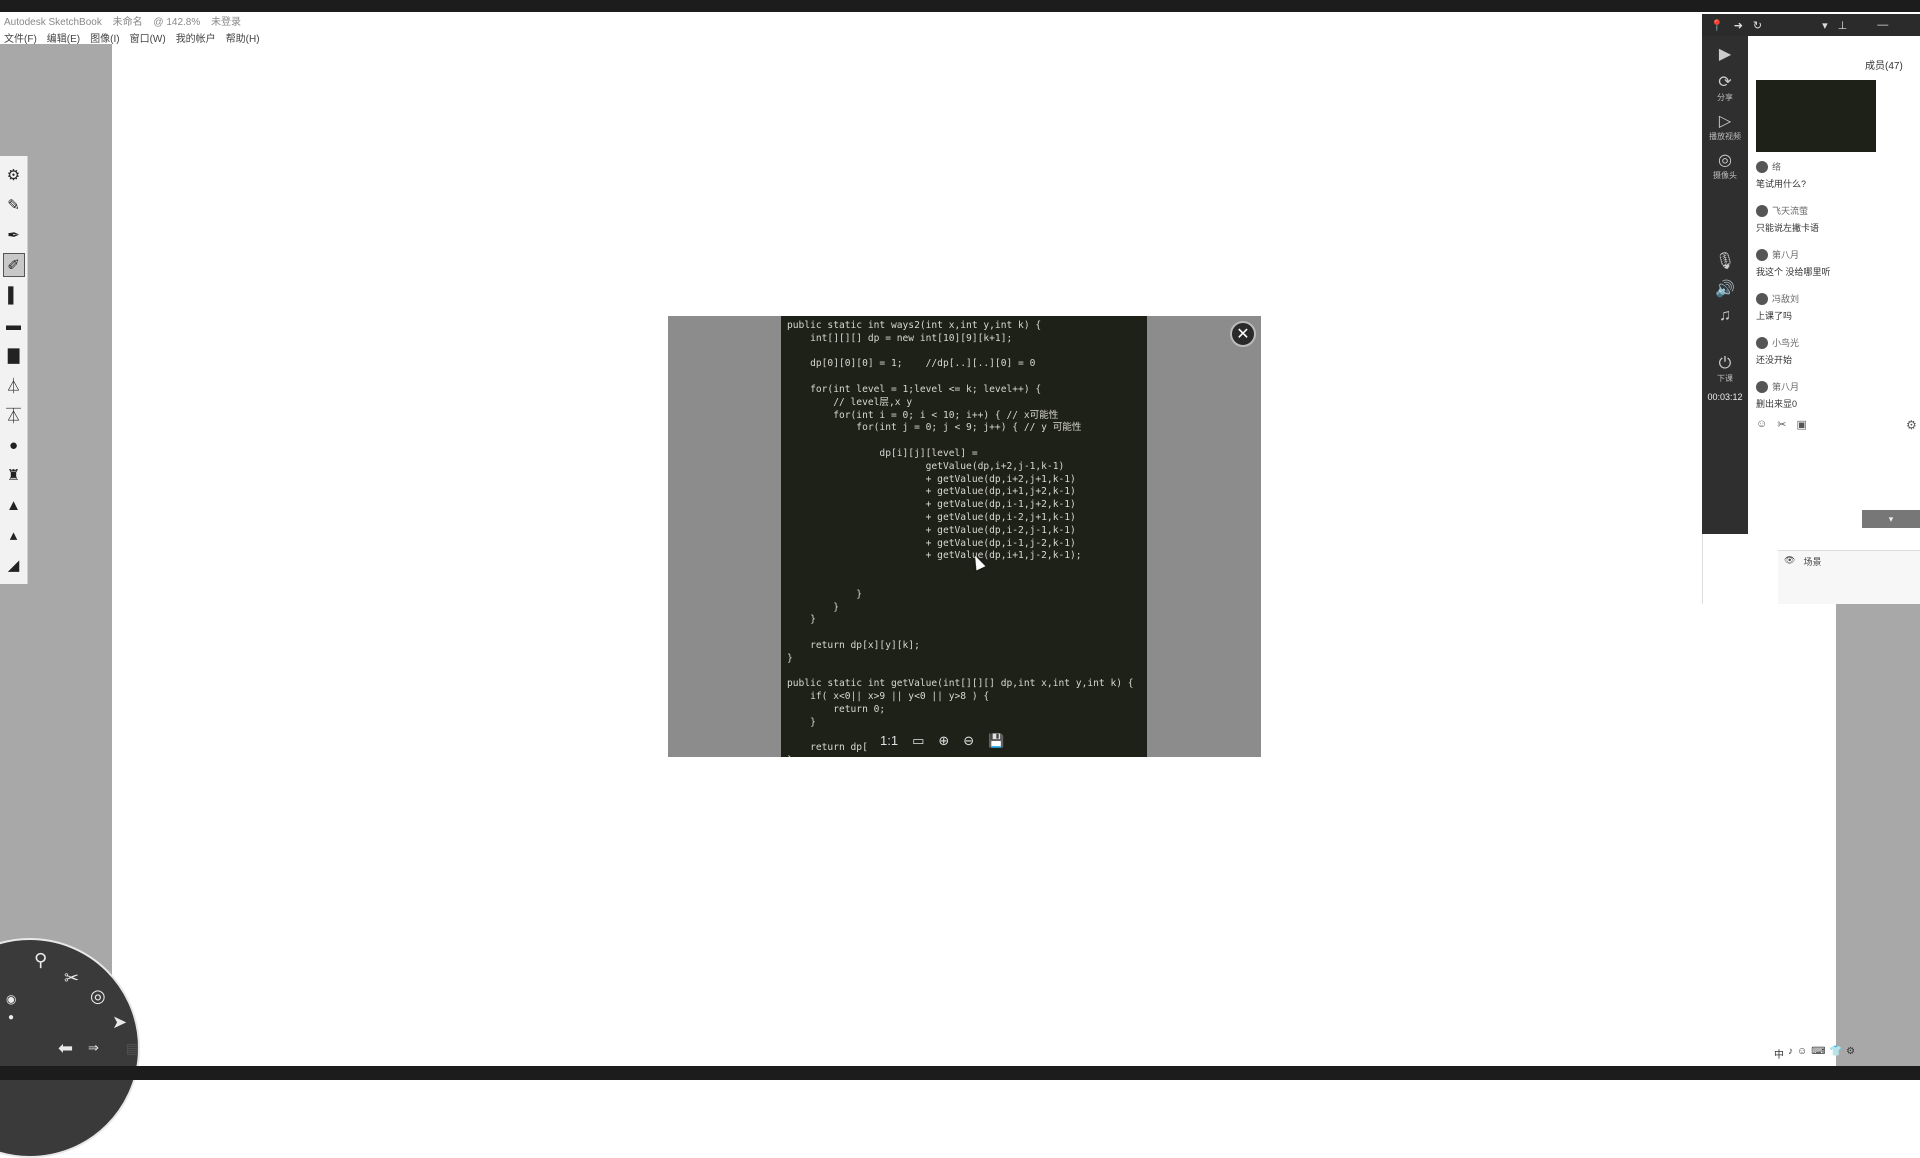 The image size is (1920, 1158). What do you see at coordinates (132, 1048) in the screenshot?
I see `copy-icon: ▤` at bounding box center [132, 1048].